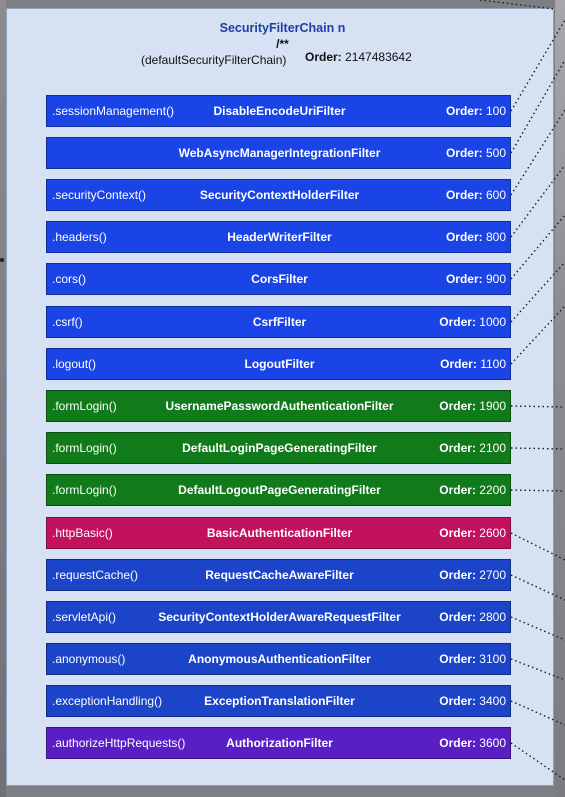 The width and height of the screenshot is (565, 797). What do you see at coordinates (492, 533) in the screenshot?
I see `filter-order-value: 2600` at bounding box center [492, 533].